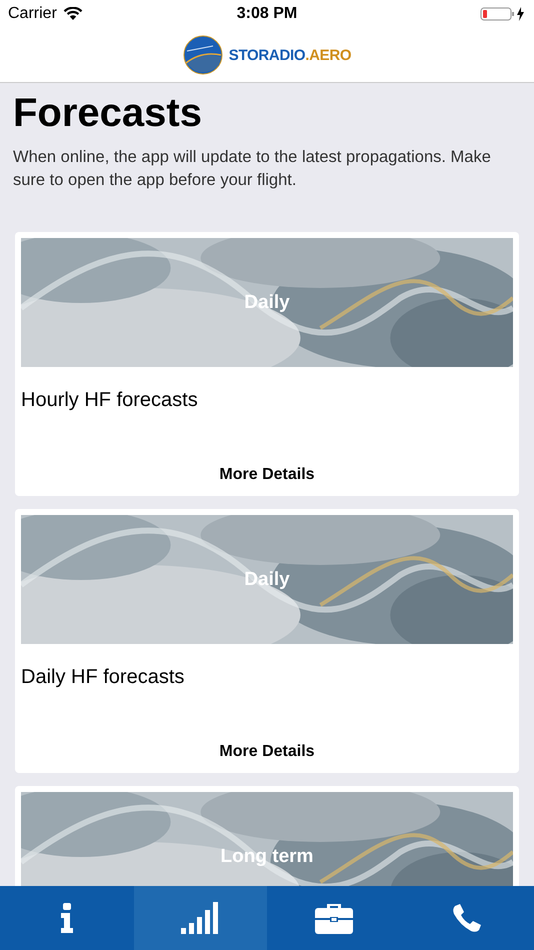  I want to click on phone-icon, so click(467, 918).